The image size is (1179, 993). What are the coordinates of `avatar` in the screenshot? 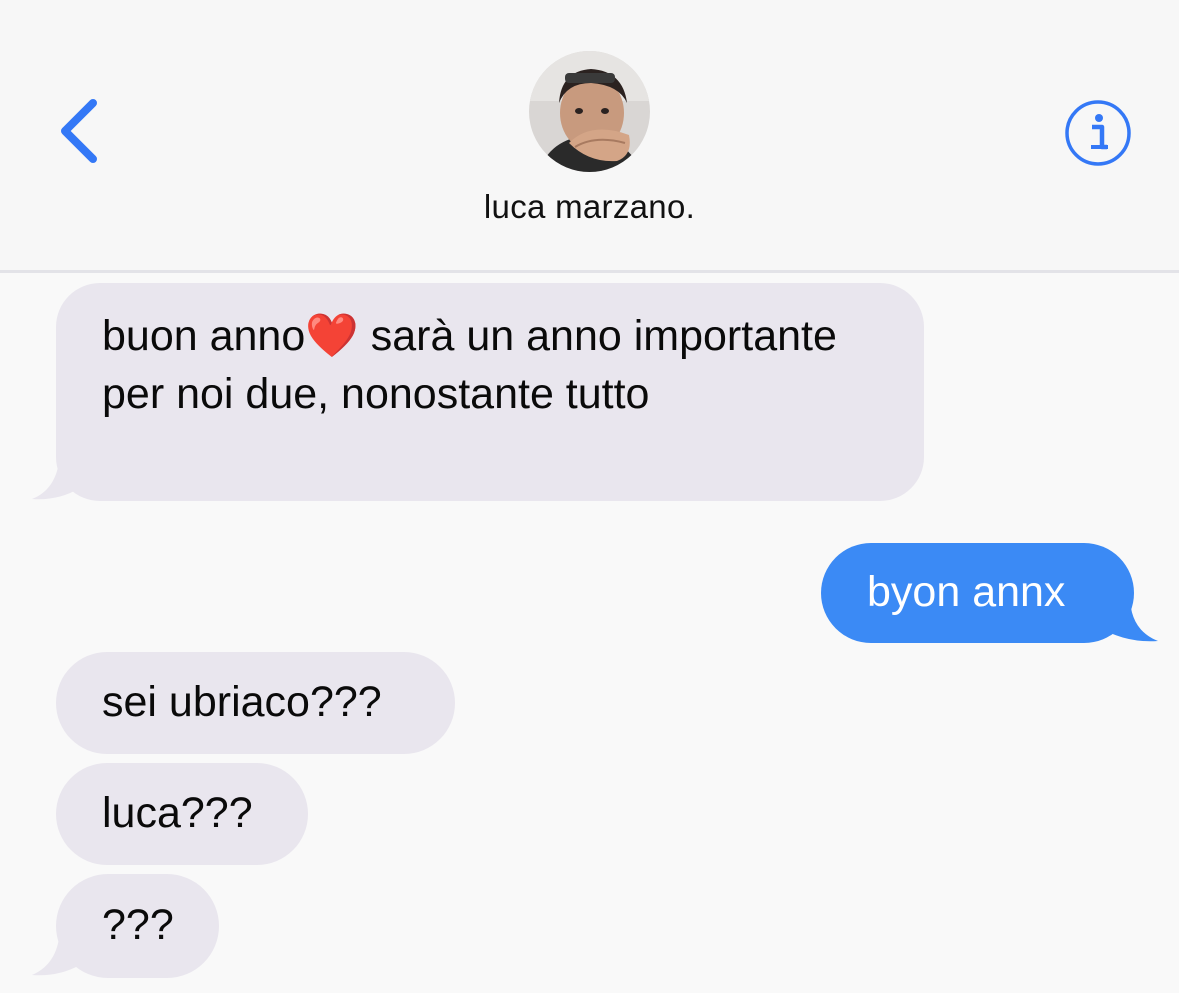 It's located at (589, 111).